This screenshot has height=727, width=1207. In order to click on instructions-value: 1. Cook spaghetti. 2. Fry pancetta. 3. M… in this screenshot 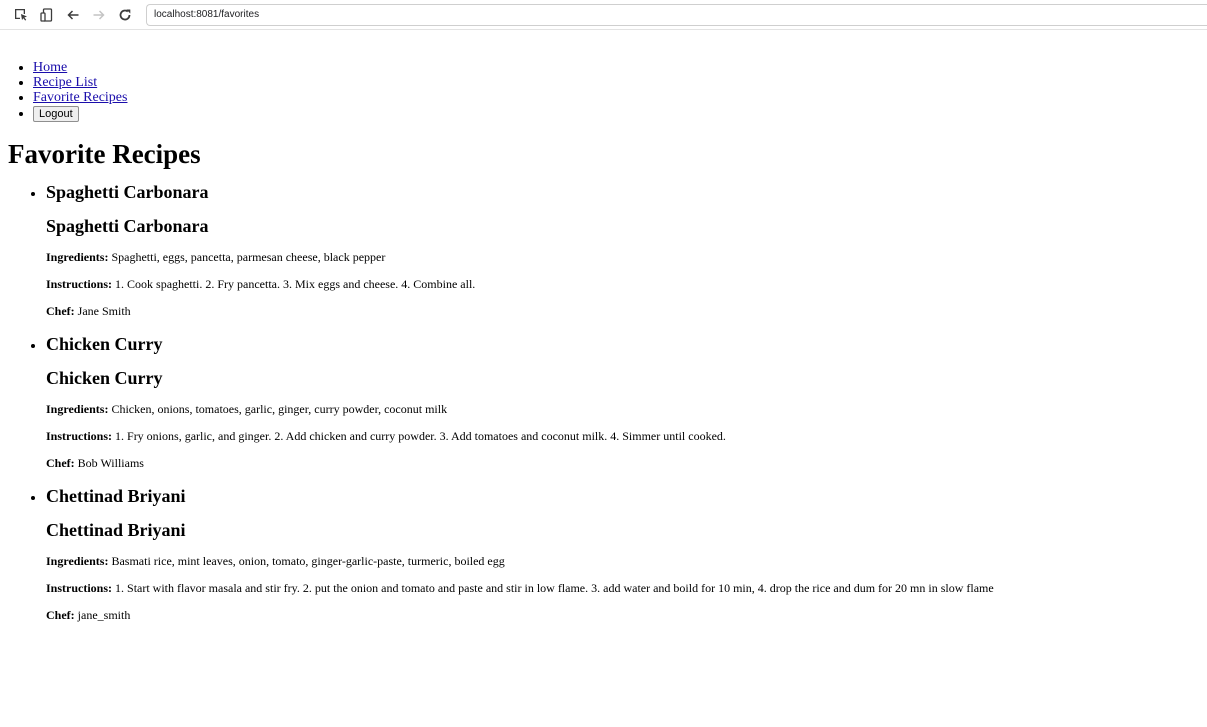, I will do `click(295, 284)`.